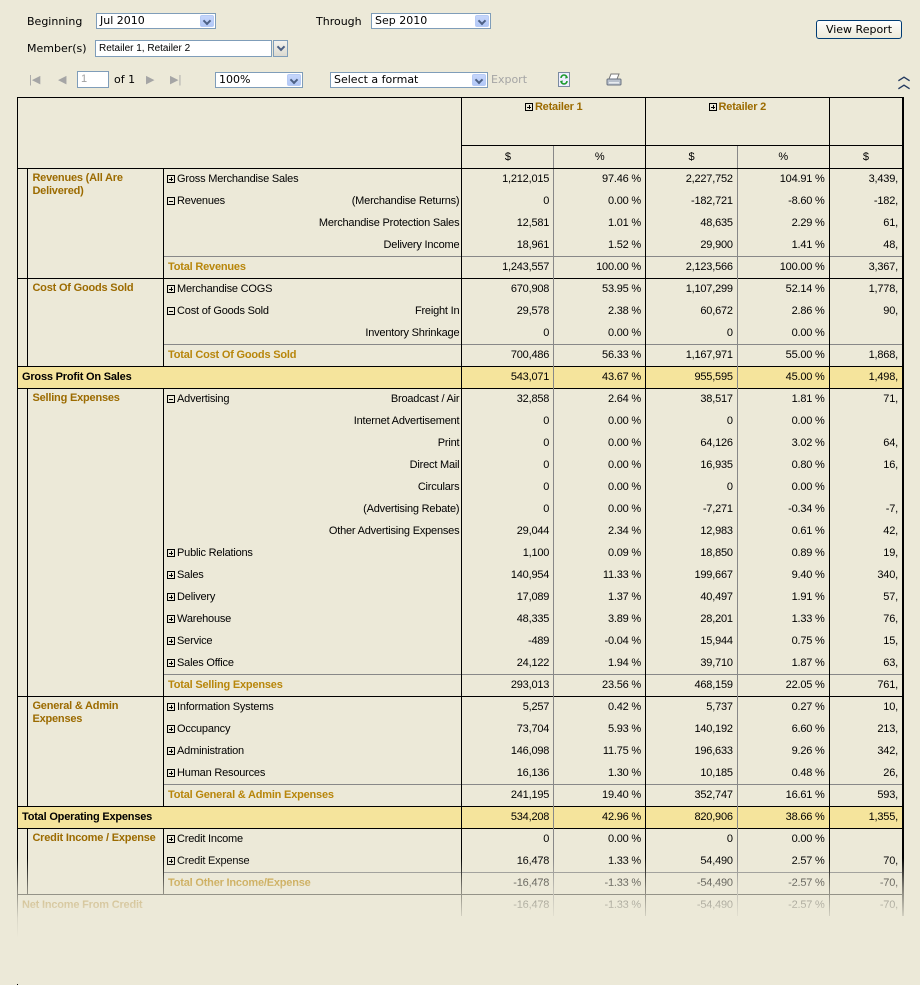  Describe the element at coordinates (866, 376) in the screenshot. I see `value-cell: 1,498,` at that location.